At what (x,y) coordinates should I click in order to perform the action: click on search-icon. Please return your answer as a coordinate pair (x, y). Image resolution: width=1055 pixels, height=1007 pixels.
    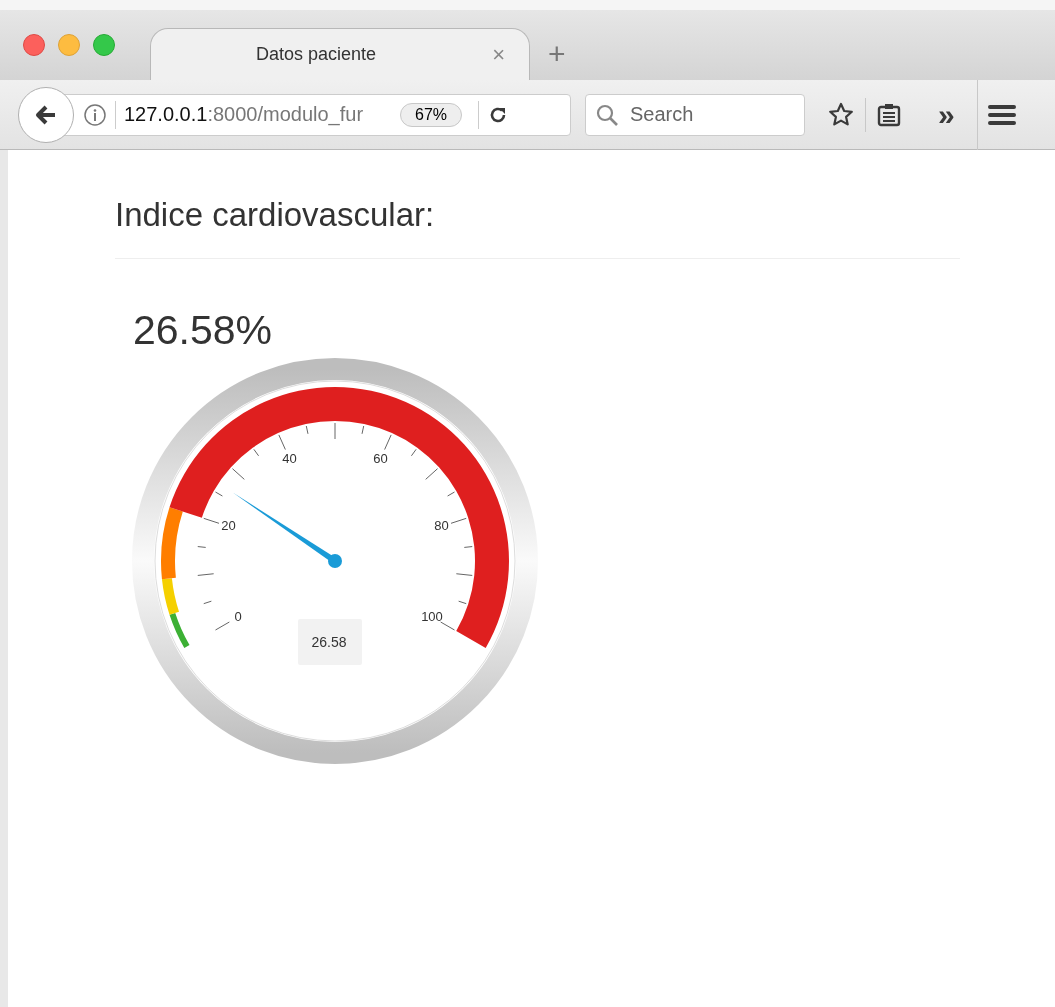
    Looking at the image, I should click on (607, 114).